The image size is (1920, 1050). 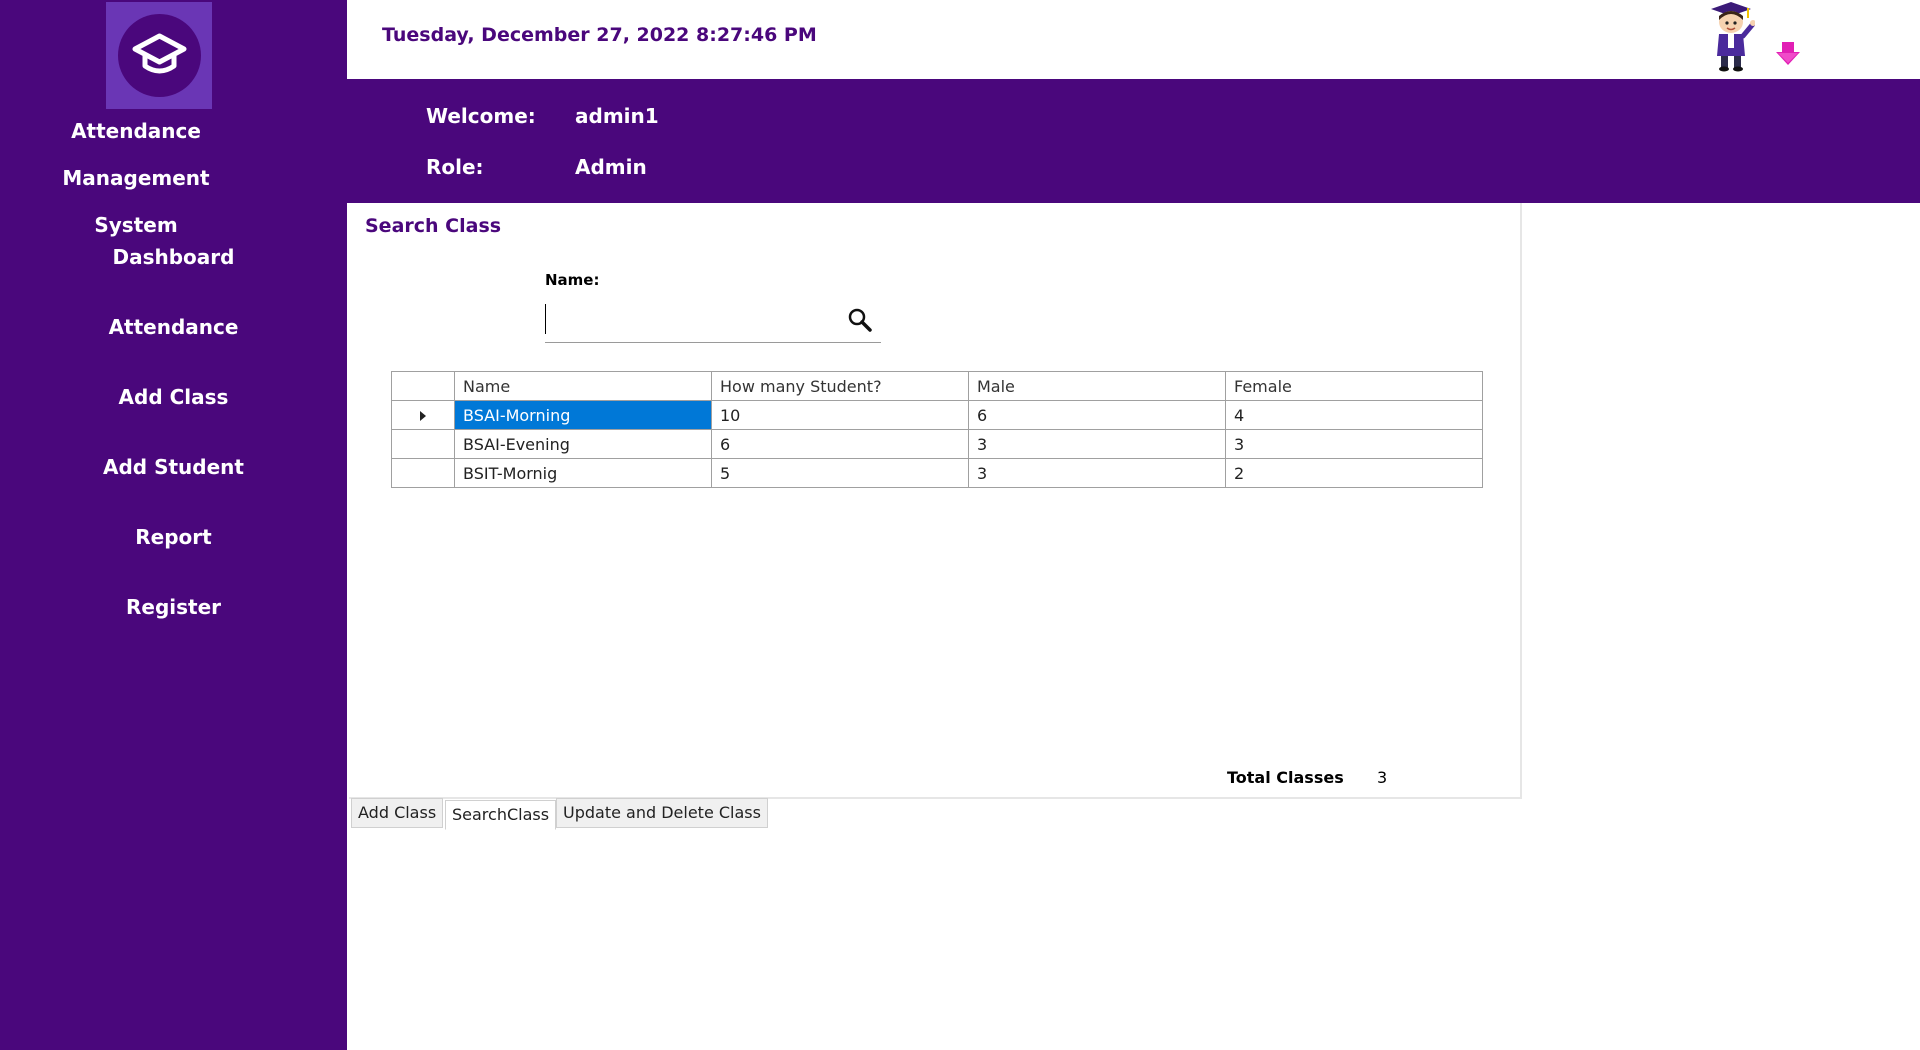 What do you see at coordinates (1133, 141) in the screenshot?
I see `welcome-bar: Welcome: admin1 Role: Admin` at bounding box center [1133, 141].